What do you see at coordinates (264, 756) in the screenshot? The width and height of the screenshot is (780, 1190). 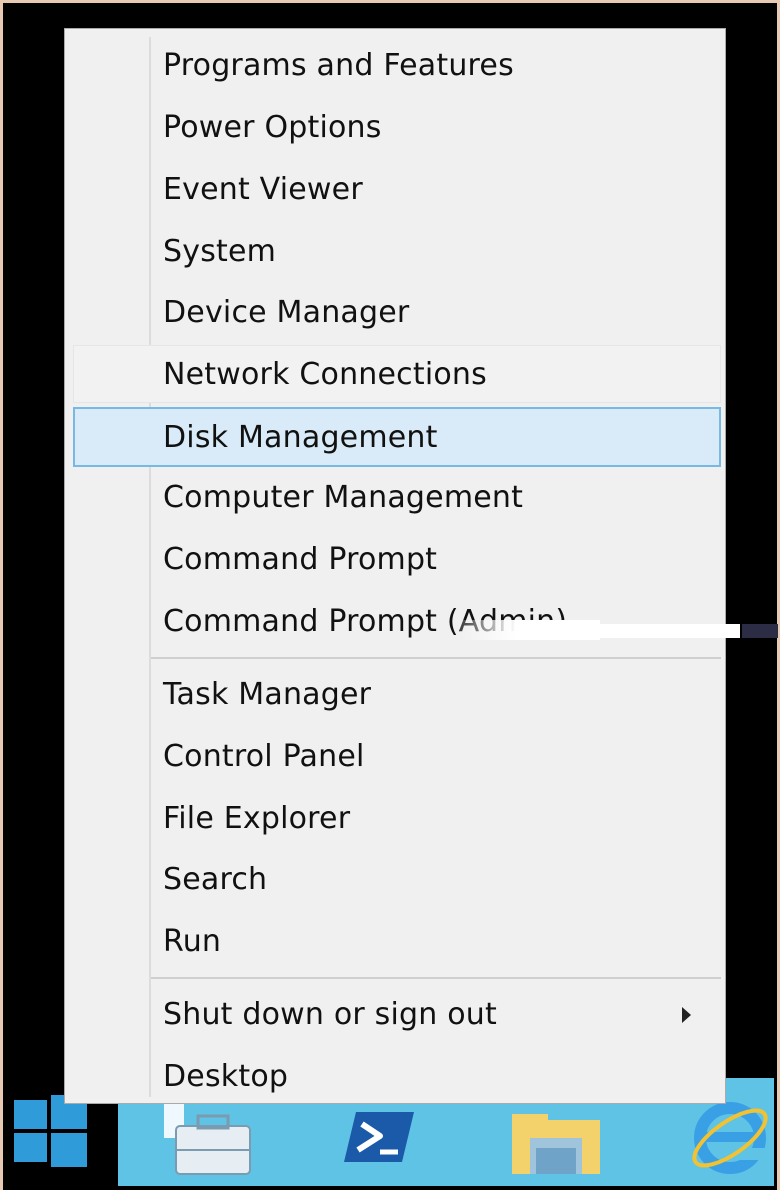 I see `menu-item-label: Control Panel` at bounding box center [264, 756].